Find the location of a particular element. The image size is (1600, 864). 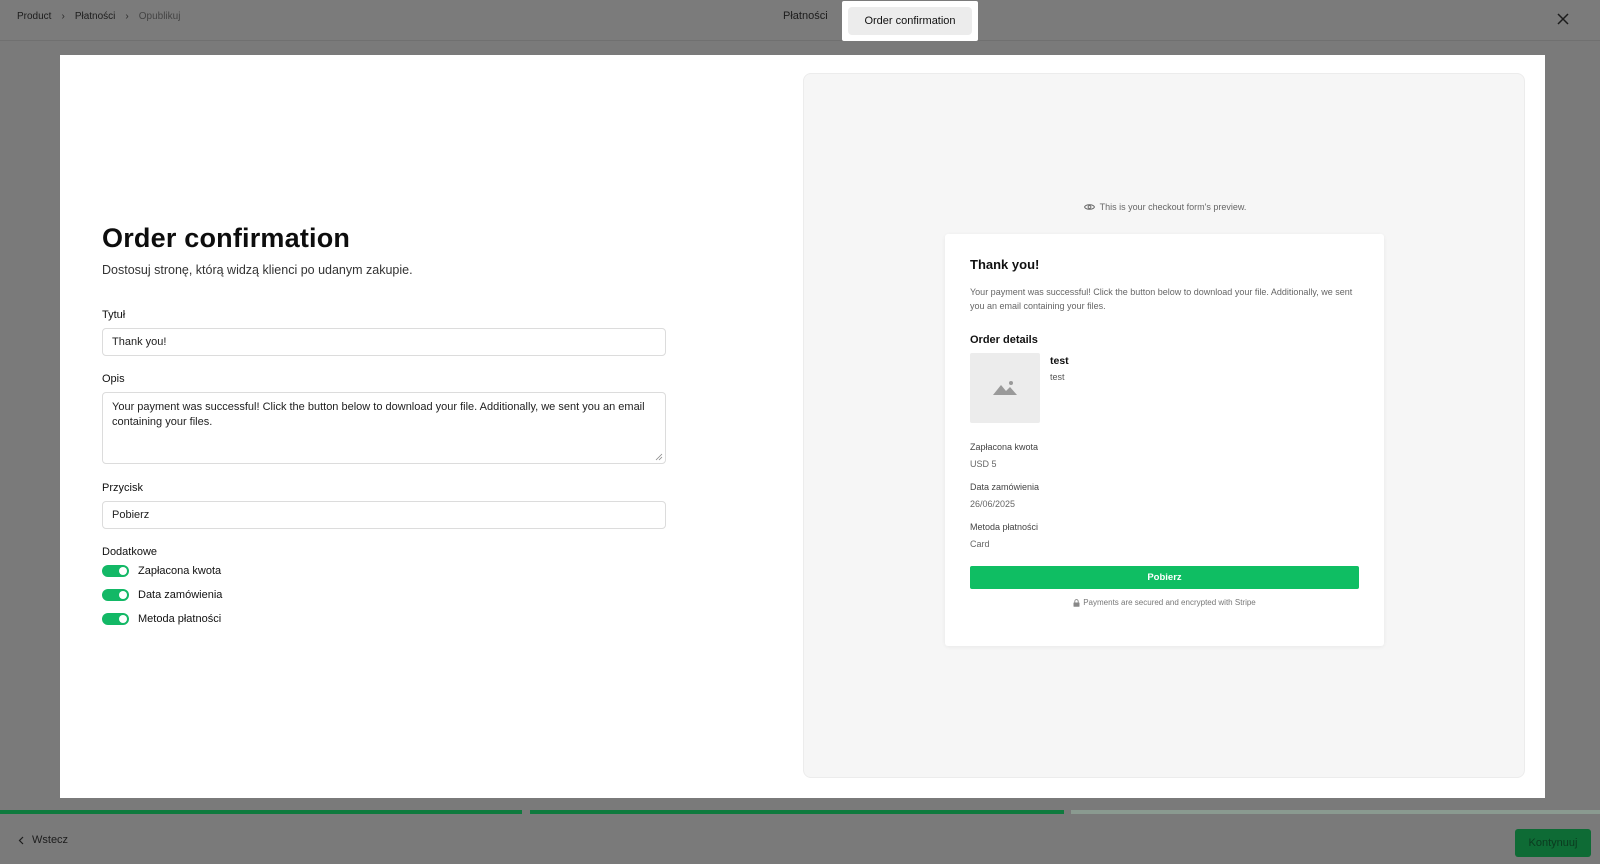

breadcrumb-item-publish: Opublikuj is located at coordinates (160, 16).